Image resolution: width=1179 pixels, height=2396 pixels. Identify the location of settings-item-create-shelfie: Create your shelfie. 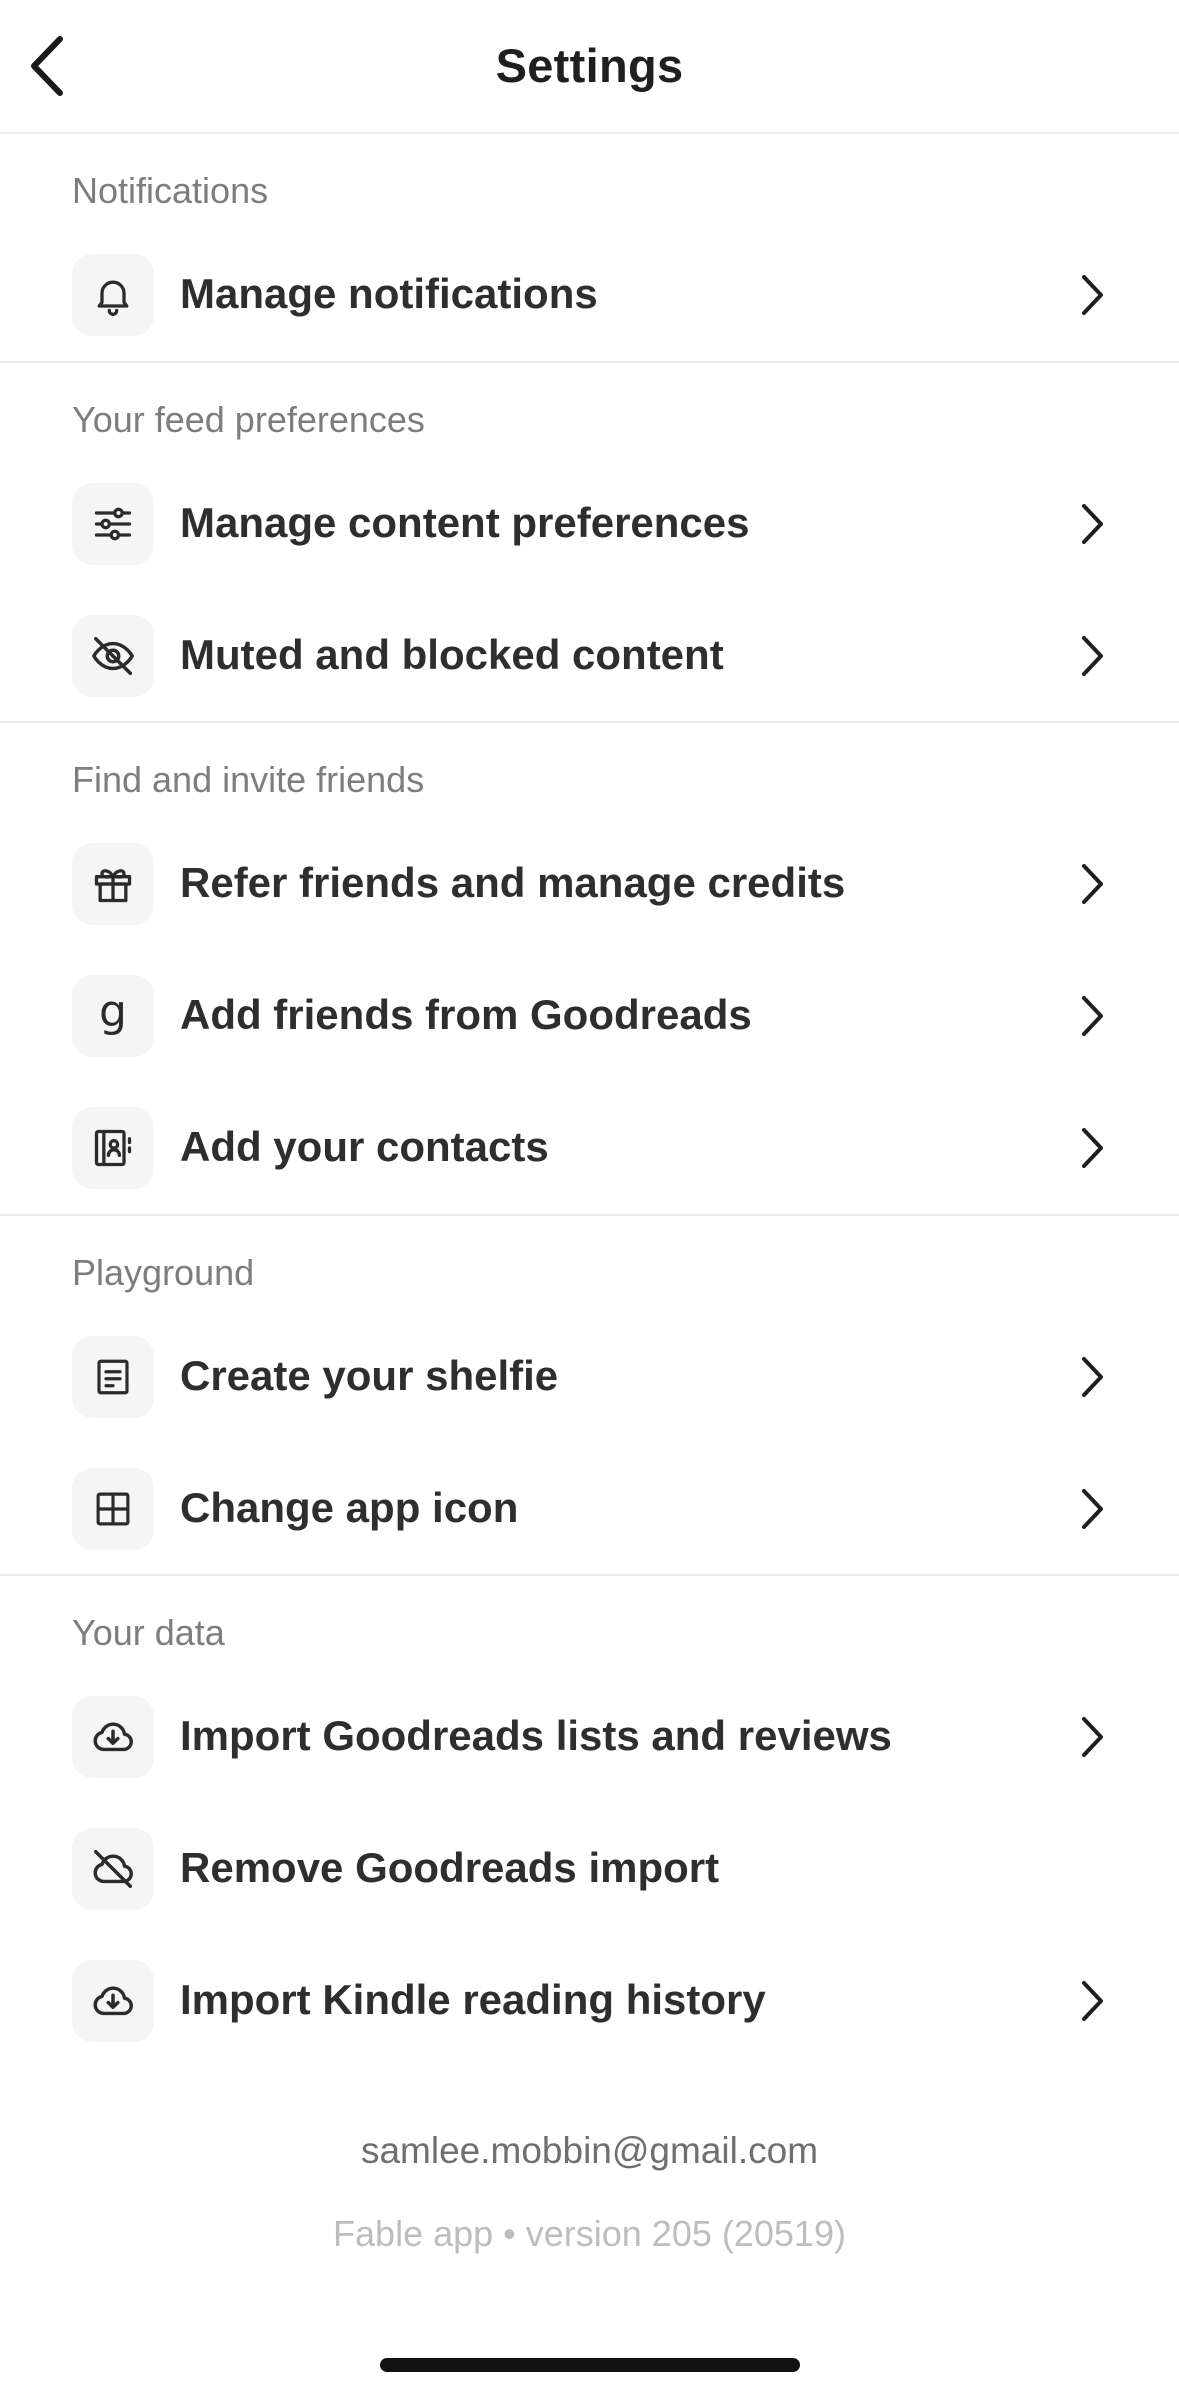
(589, 1377).